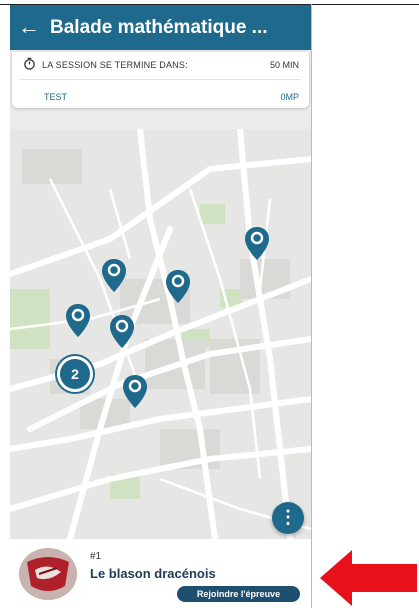  I want to click on session-remaining-time: 50 MIN, so click(284, 65).